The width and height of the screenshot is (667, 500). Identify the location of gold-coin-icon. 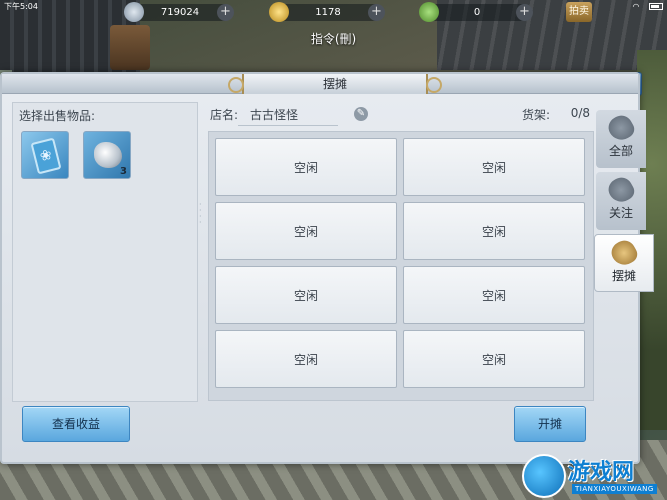
(279, 12).